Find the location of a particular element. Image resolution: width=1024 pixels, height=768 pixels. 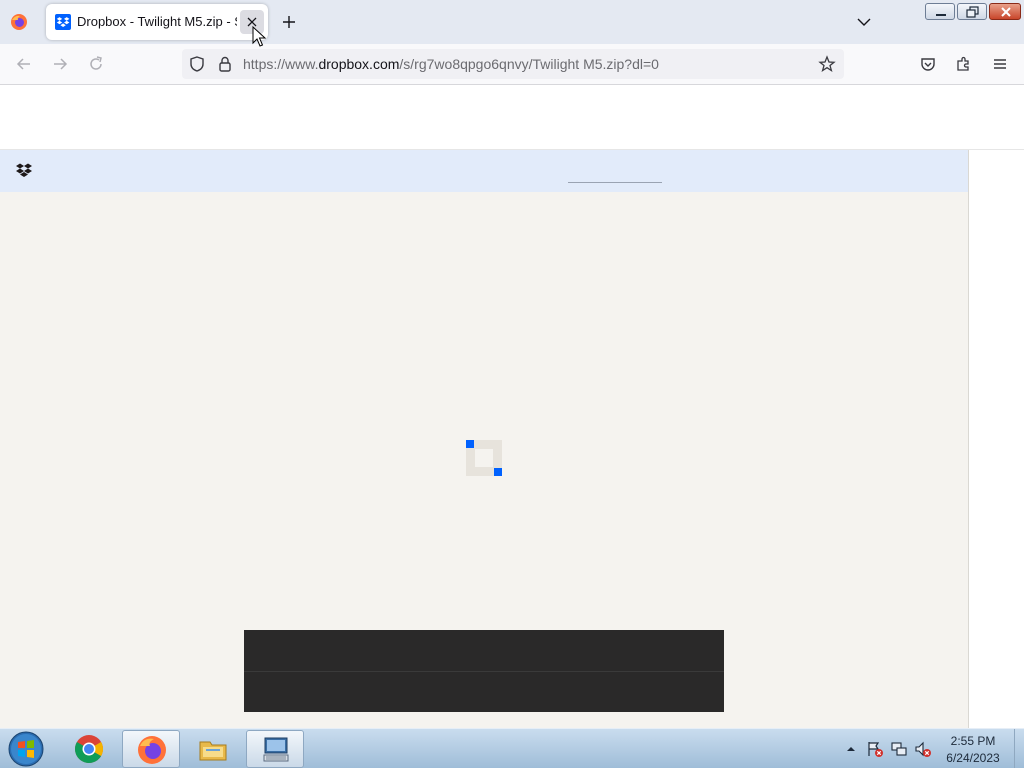

url-prefix: https://www. is located at coordinates (281, 64).